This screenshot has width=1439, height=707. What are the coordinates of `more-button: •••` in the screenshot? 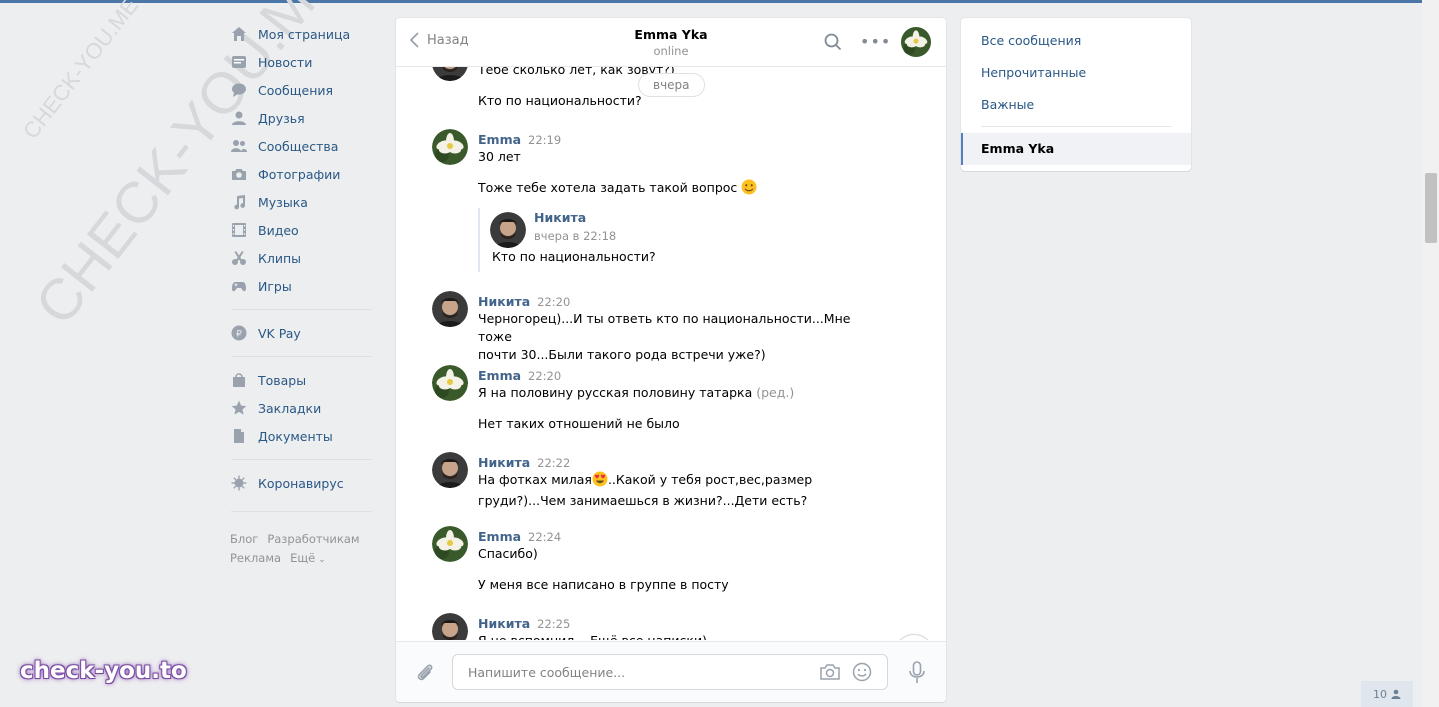 It's located at (875, 41).